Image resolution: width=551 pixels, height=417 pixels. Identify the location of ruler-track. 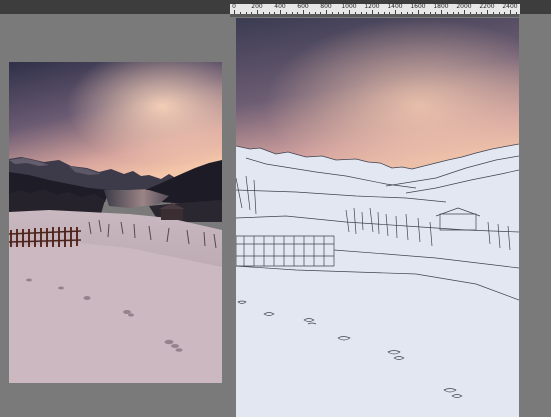
(377, 15).